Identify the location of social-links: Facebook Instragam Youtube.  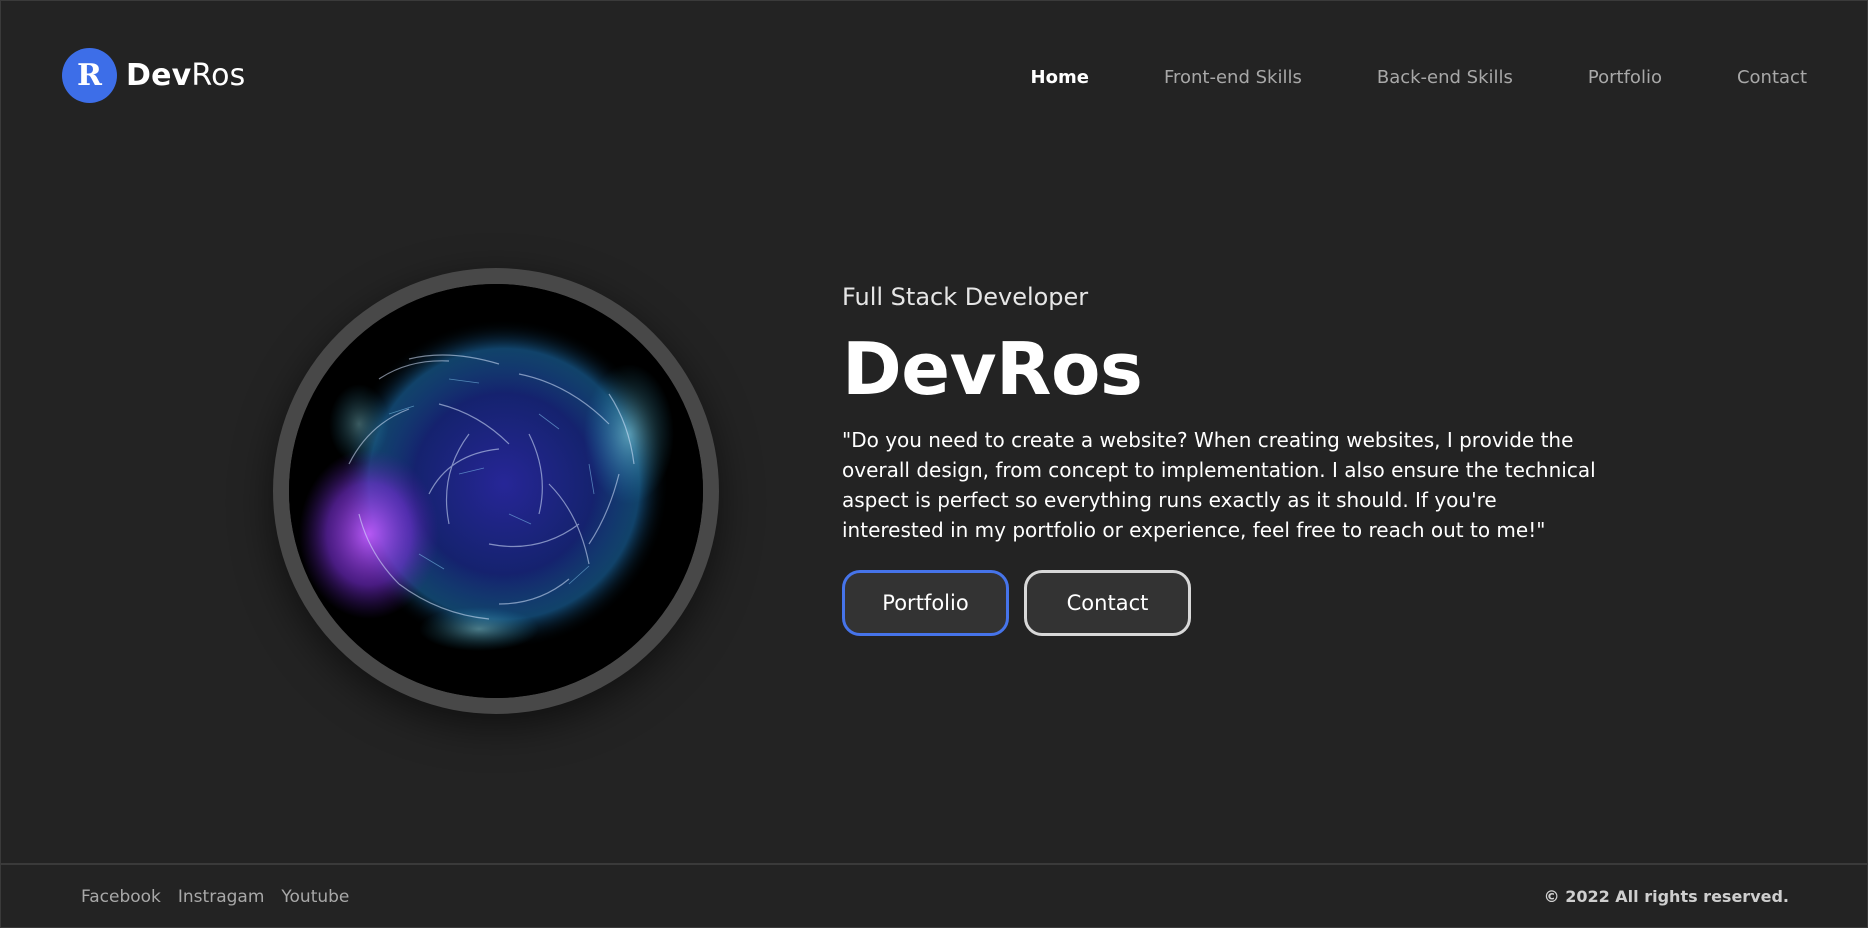
(223, 897).